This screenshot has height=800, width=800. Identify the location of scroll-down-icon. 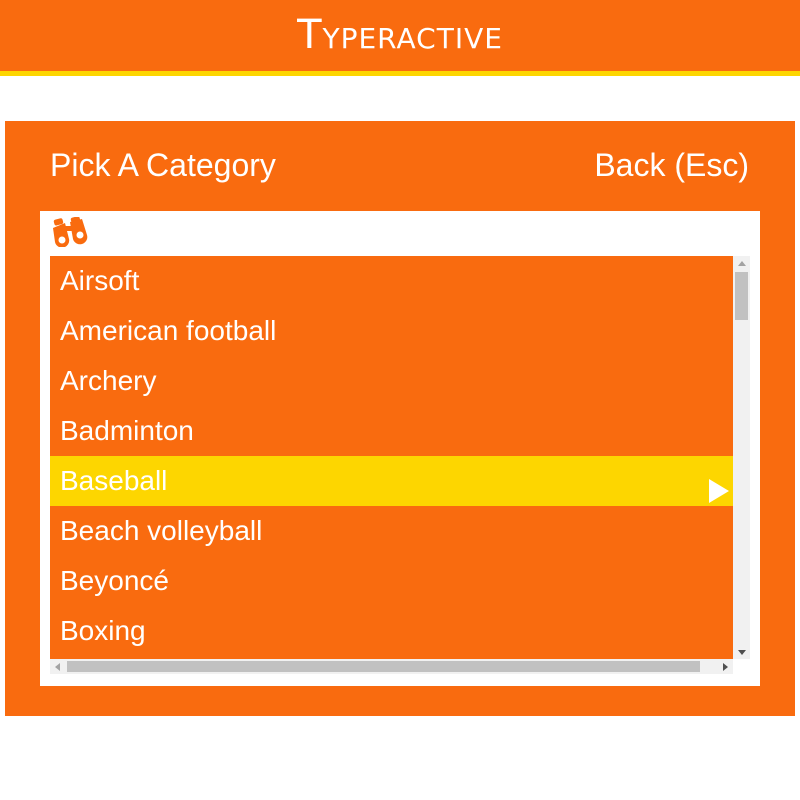
(741, 652).